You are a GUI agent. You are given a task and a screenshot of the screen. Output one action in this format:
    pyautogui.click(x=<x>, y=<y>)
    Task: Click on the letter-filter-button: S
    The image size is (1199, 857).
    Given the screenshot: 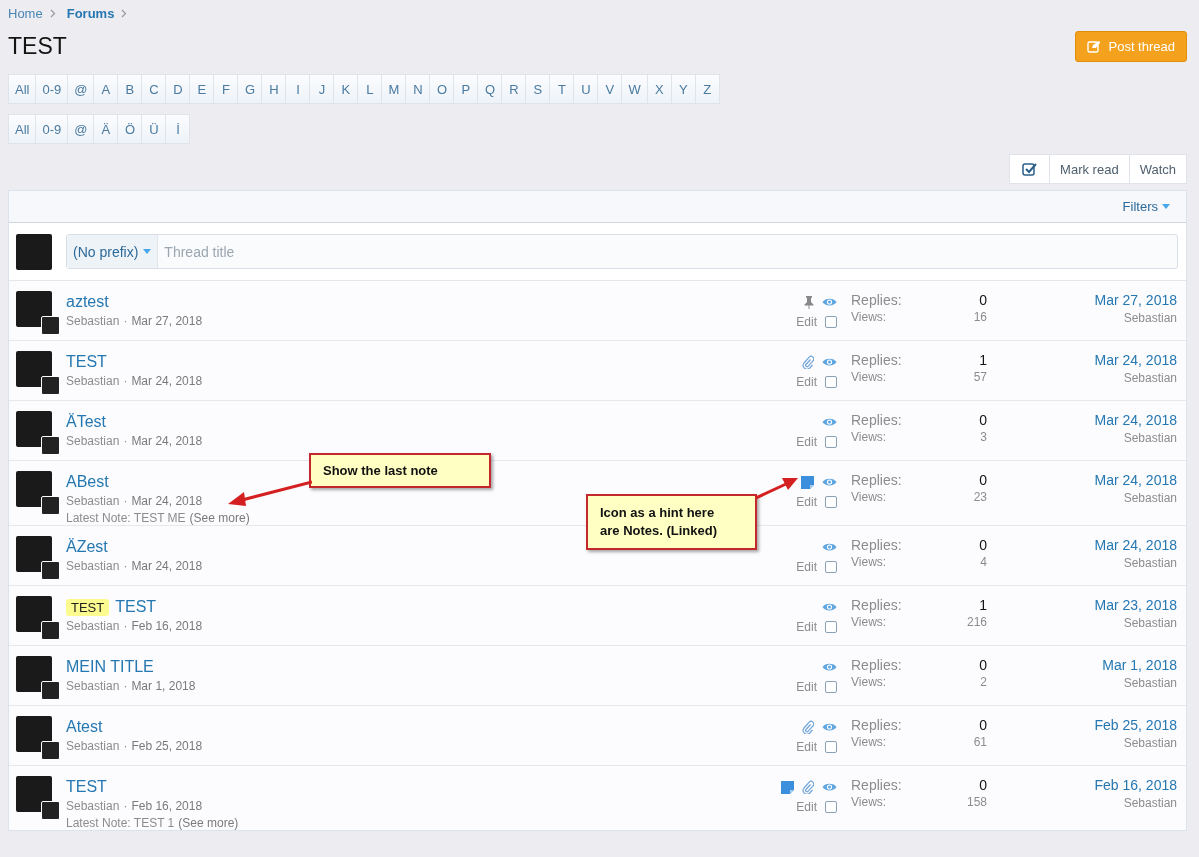 What is the action you would take?
    pyautogui.click(x=538, y=89)
    